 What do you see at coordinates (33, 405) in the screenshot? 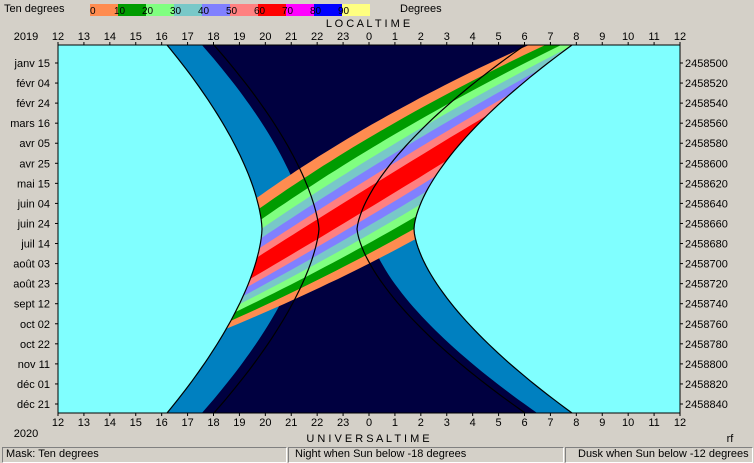
I see `y-tick-label-left: déc 21` at bounding box center [33, 405].